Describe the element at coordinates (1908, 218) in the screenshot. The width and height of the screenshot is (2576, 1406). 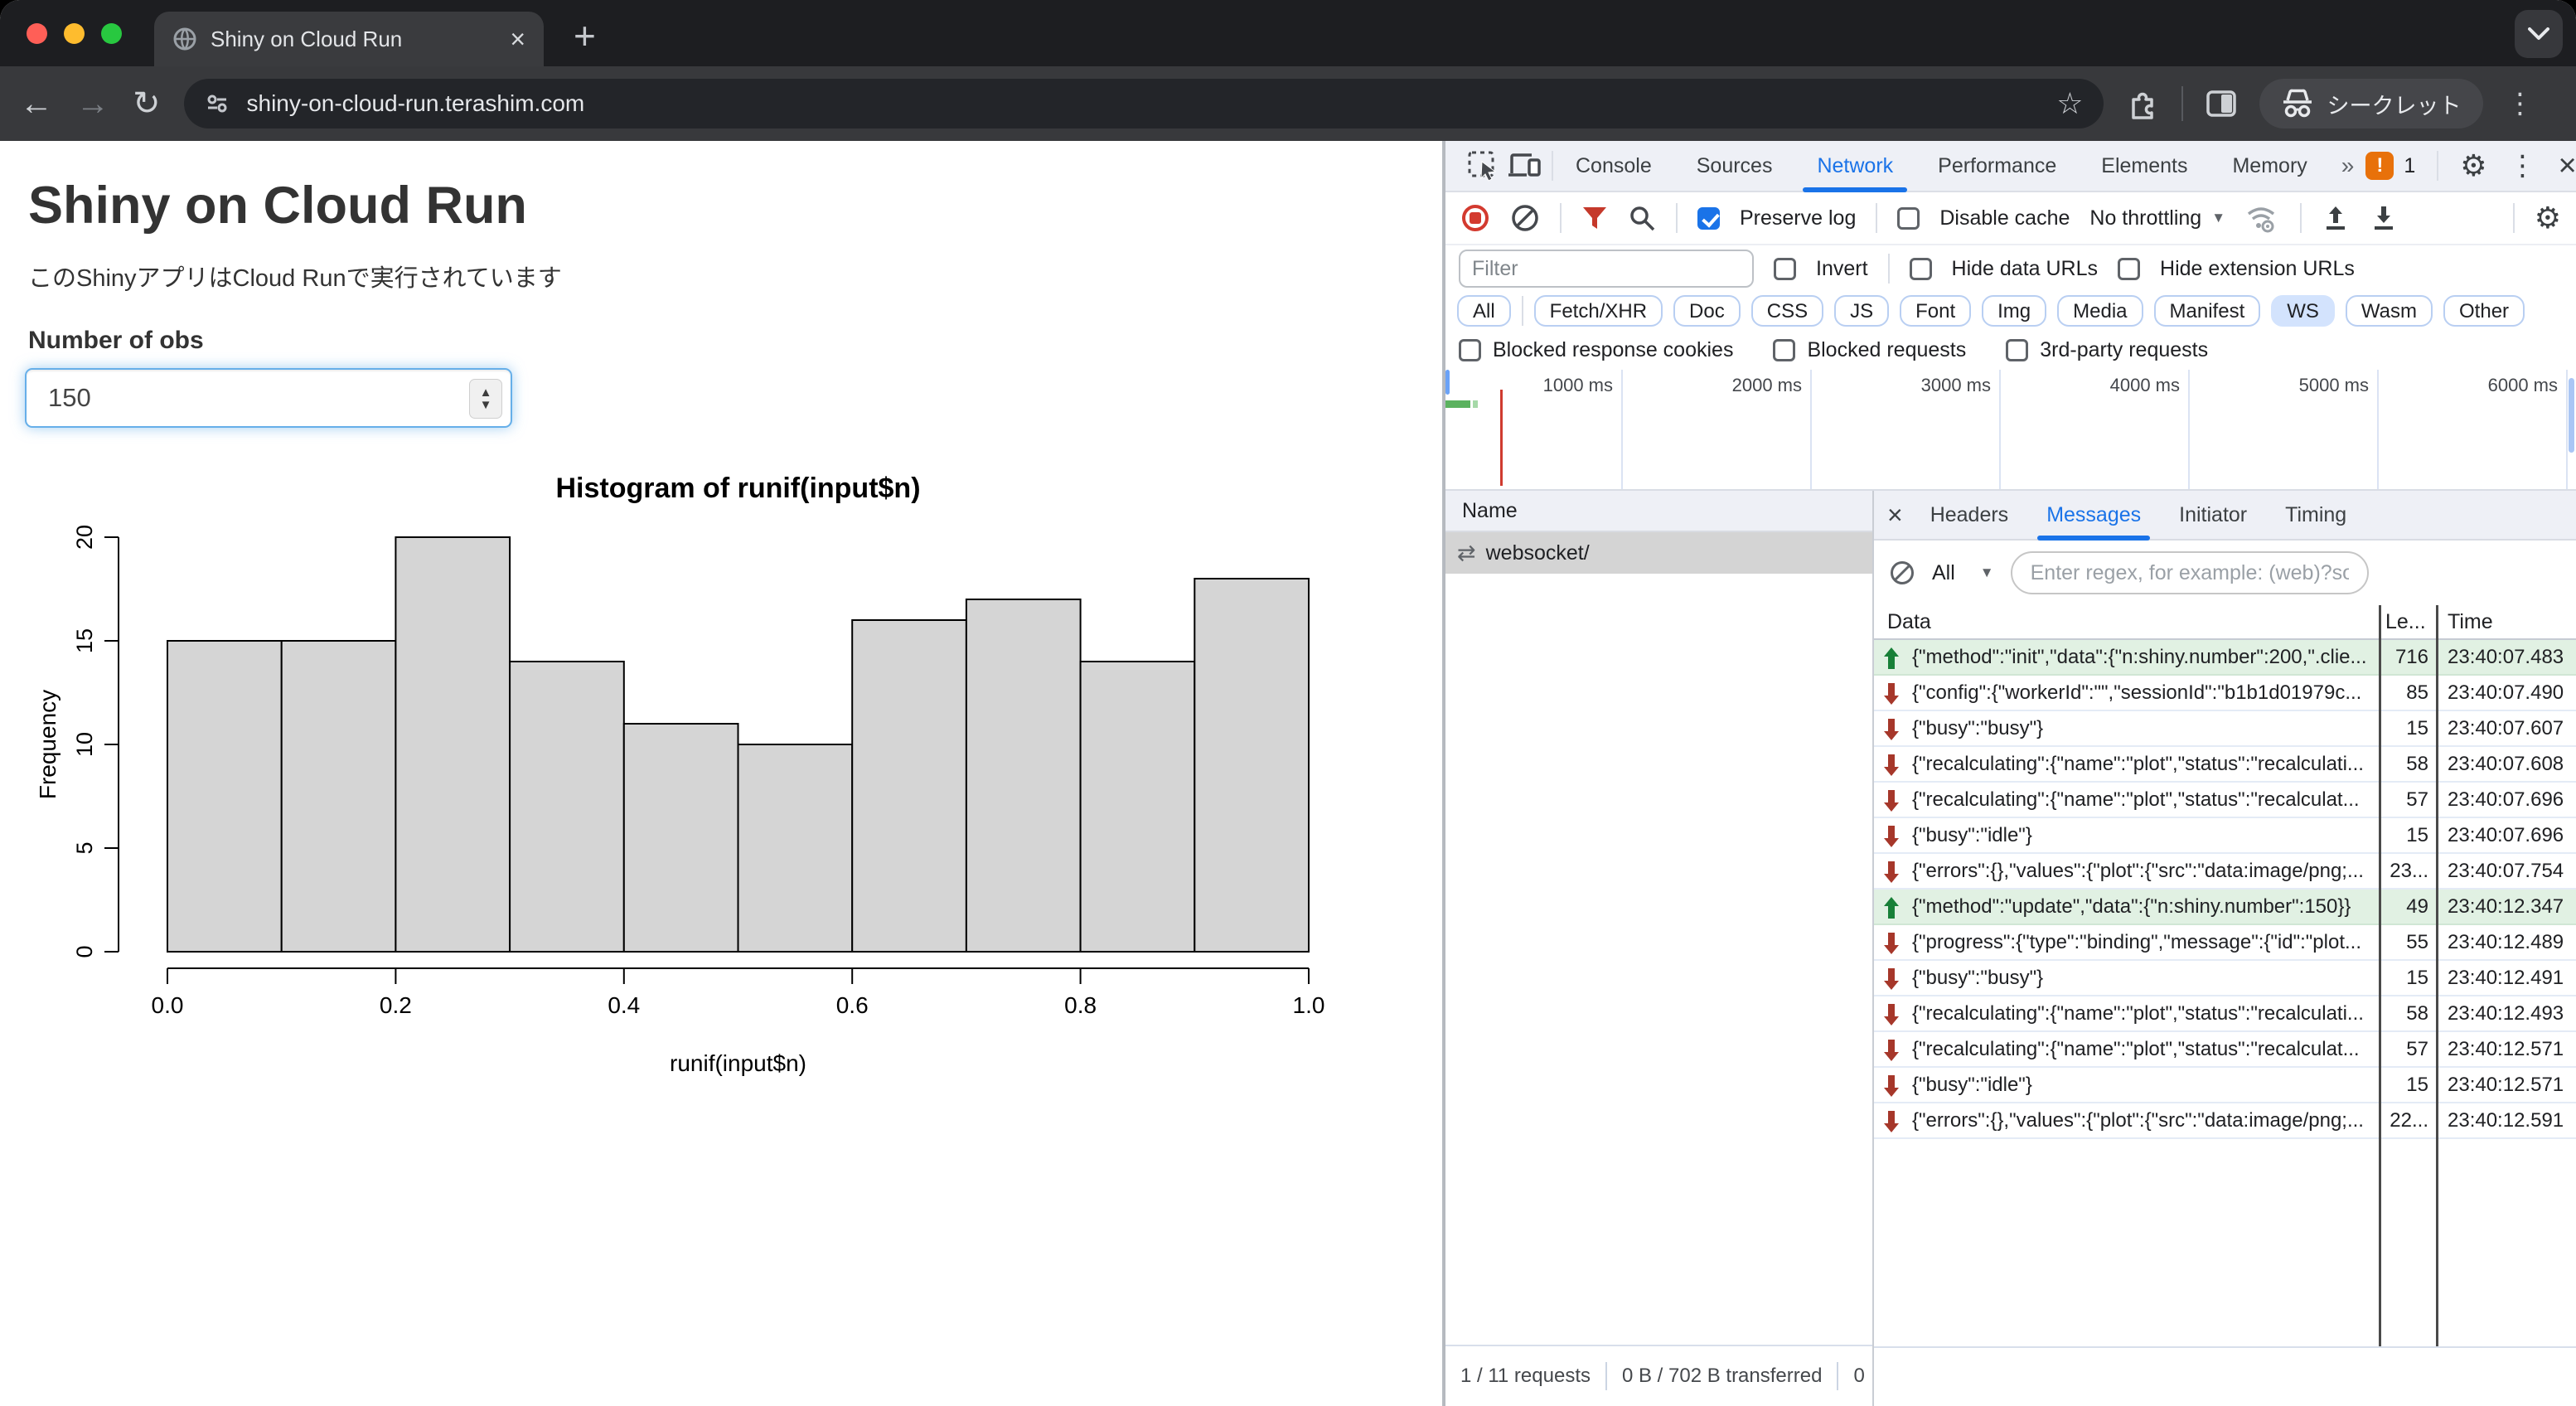
I see `disable-cache-checkbox` at that location.